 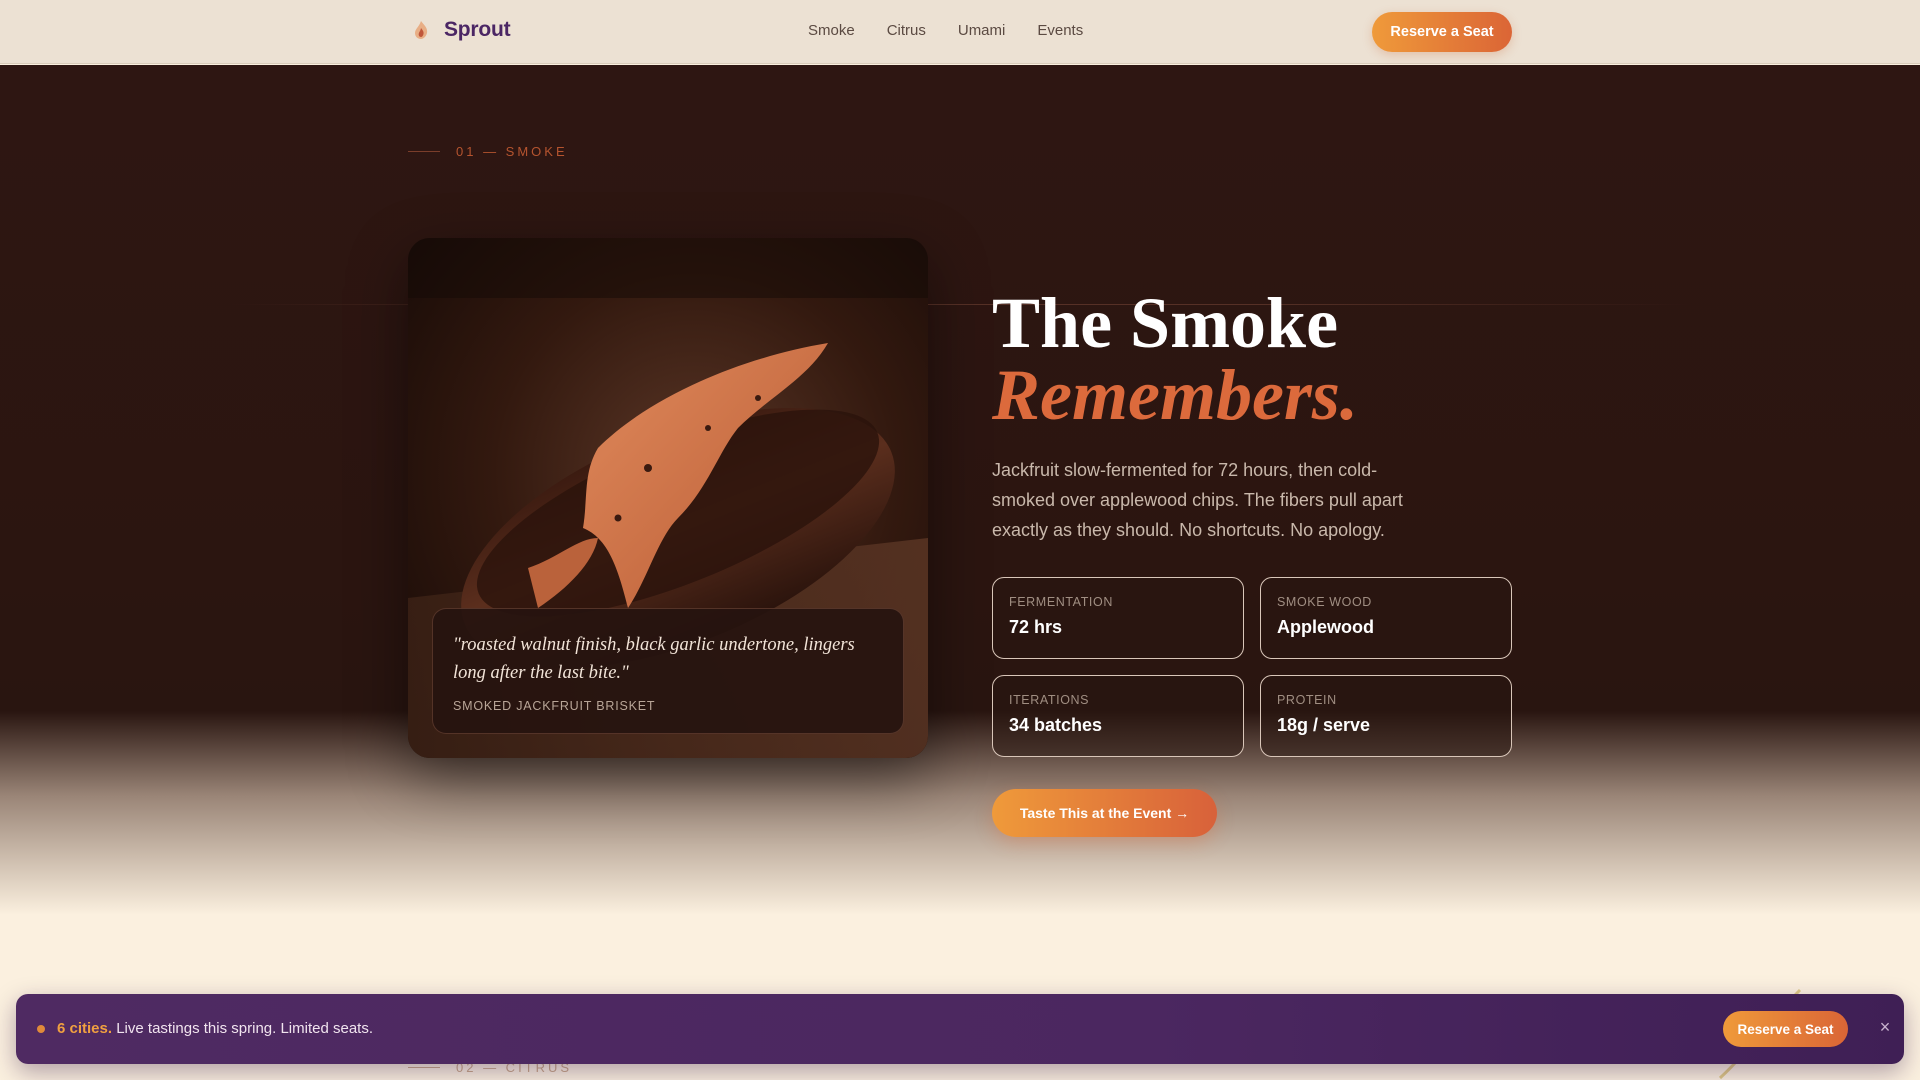 I want to click on hero-headline: The Smoke Remembers., so click(x=1175, y=359).